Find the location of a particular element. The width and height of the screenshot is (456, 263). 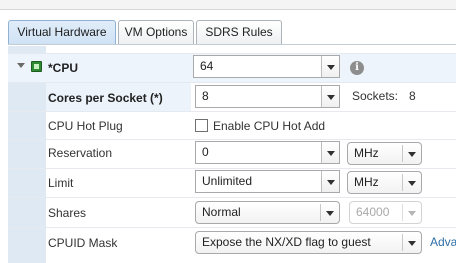

expand-triangle-icon is located at coordinates (21, 65).